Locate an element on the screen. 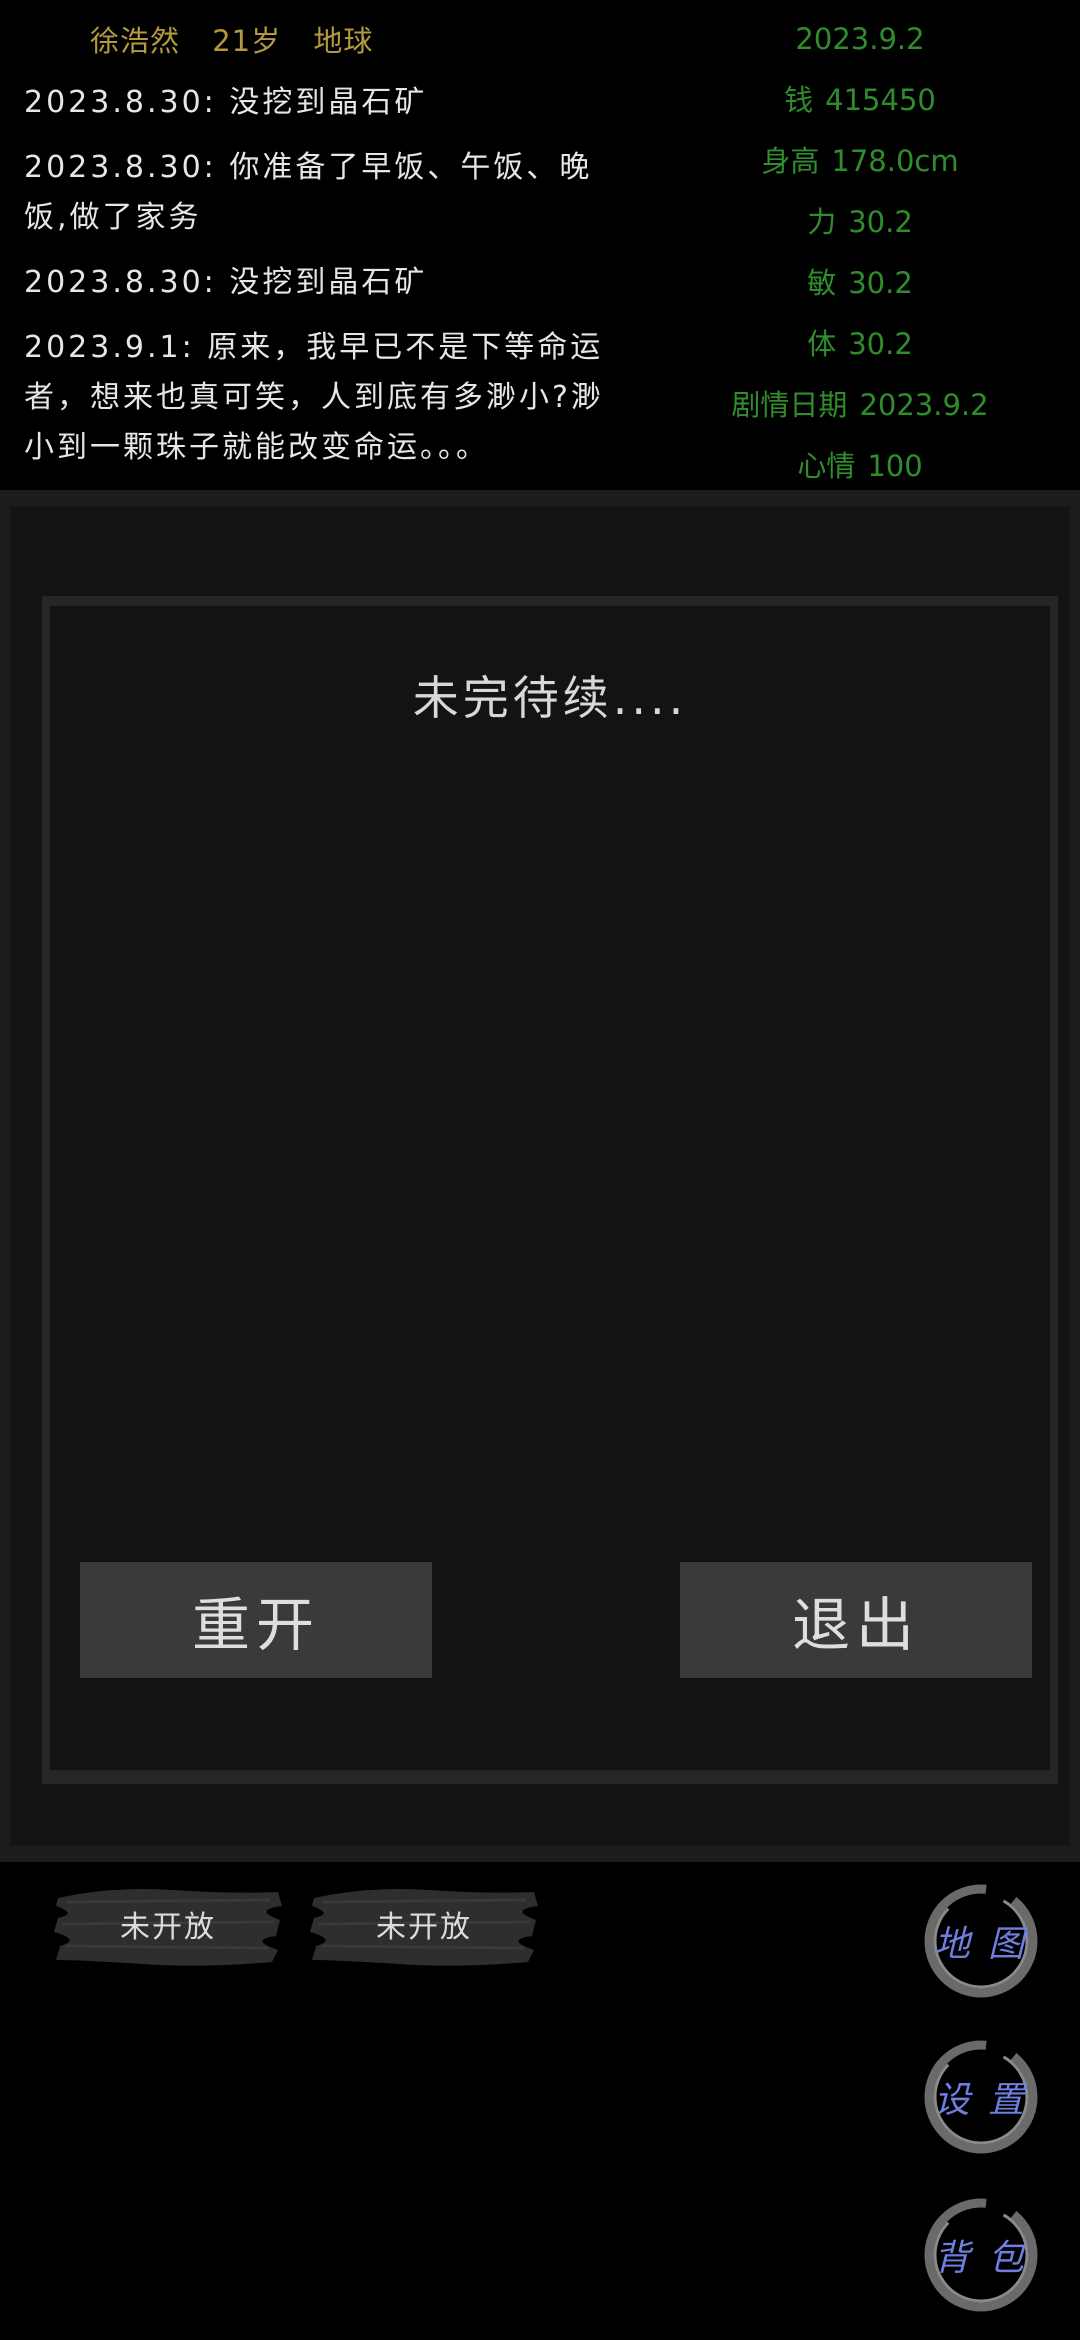 The width and height of the screenshot is (1080, 2340). agility-value: 30.2 is located at coordinates (880, 283).